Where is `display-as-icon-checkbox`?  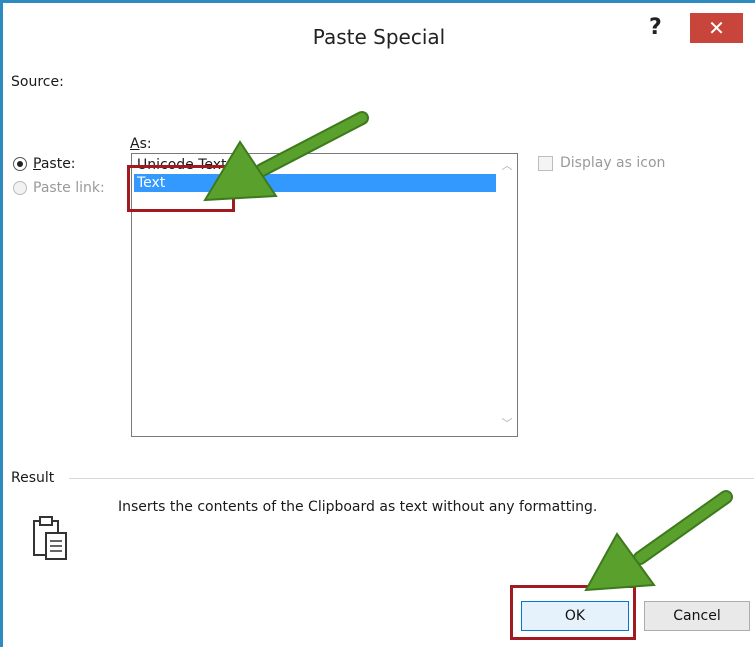 display-as-icon-checkbox is located at coordinates (545, 163).